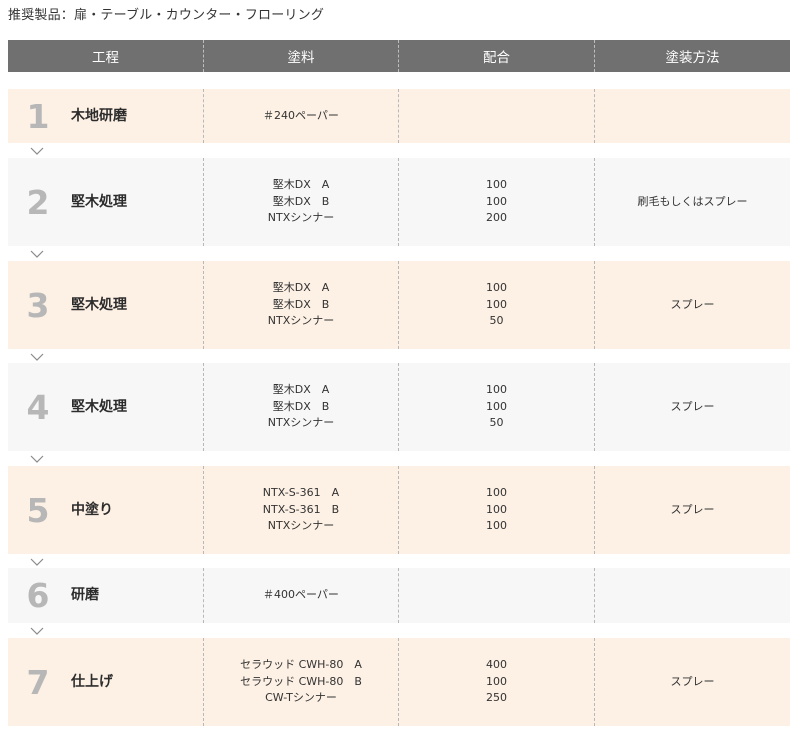  I want to click on step-number: 2, so click(38, 202).